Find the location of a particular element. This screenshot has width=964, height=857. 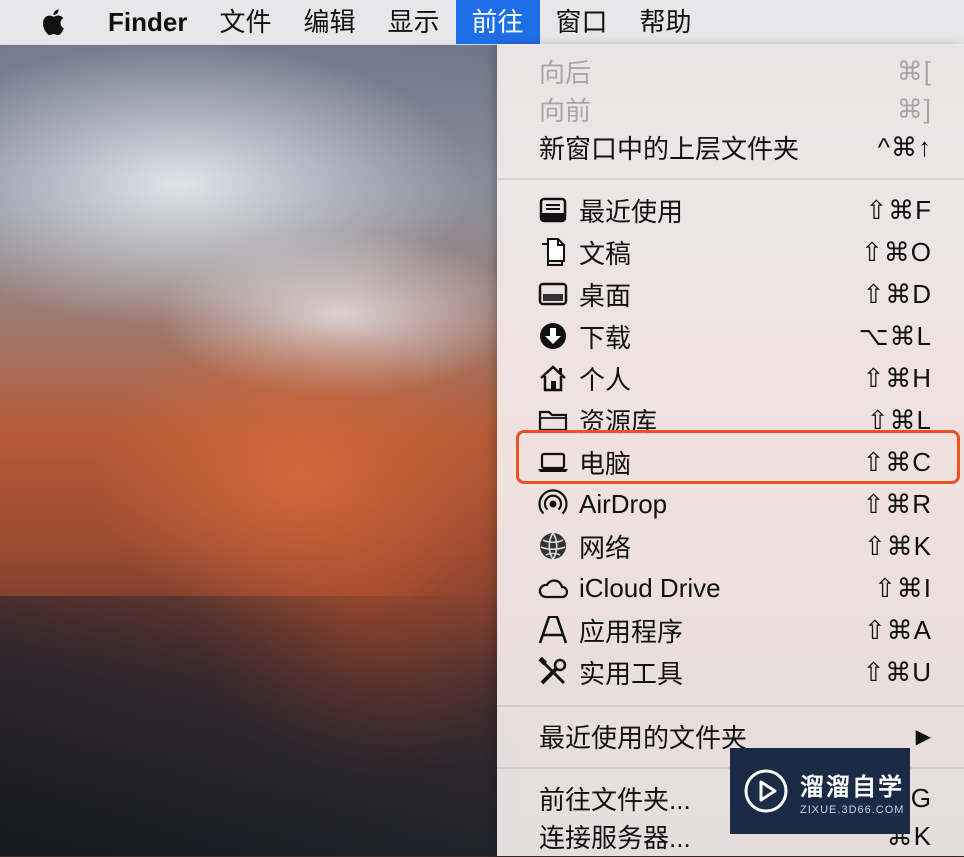

menu-item-documents: 文稿 ⇧⌘O is located at coordinates (730, 252).